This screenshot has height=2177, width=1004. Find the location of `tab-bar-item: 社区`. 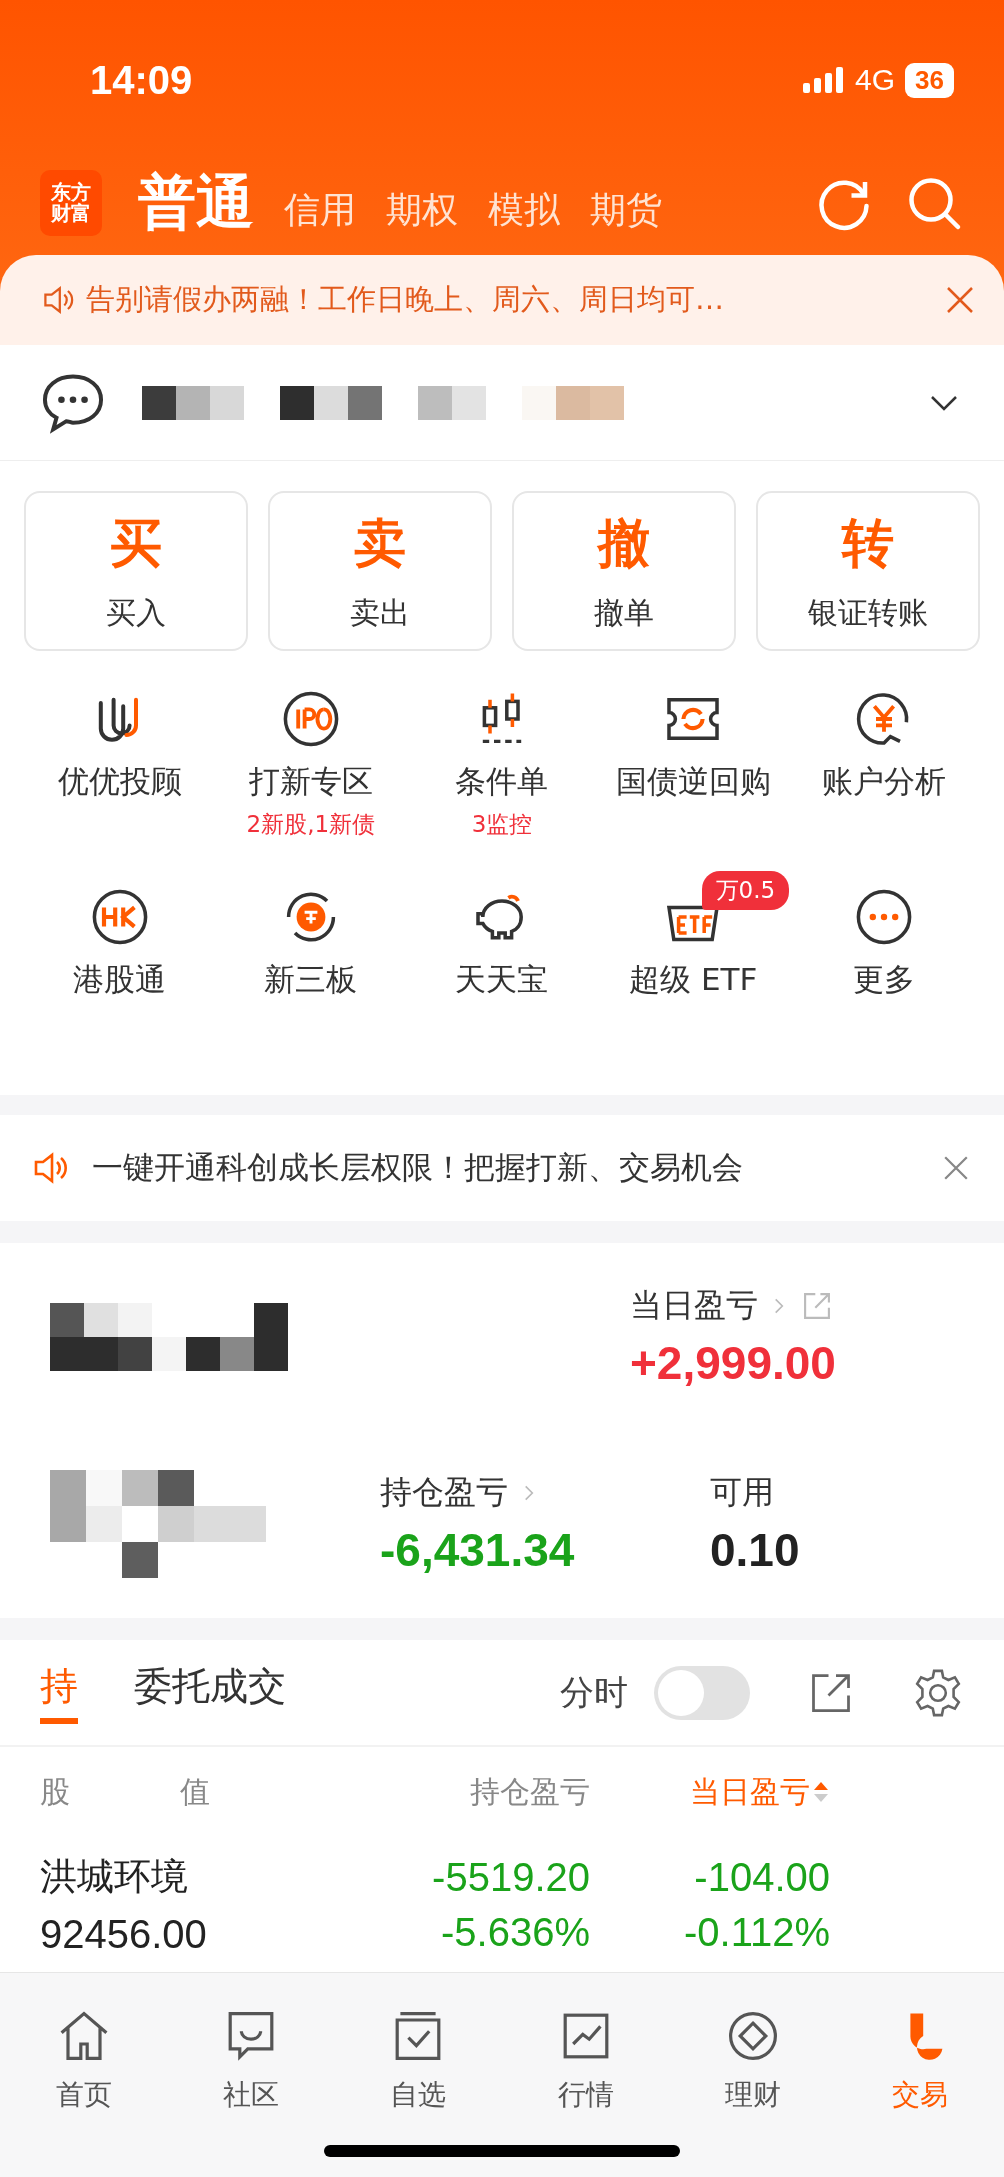

tab-bar-item: 社区 is located at coordinates (251, 2059).